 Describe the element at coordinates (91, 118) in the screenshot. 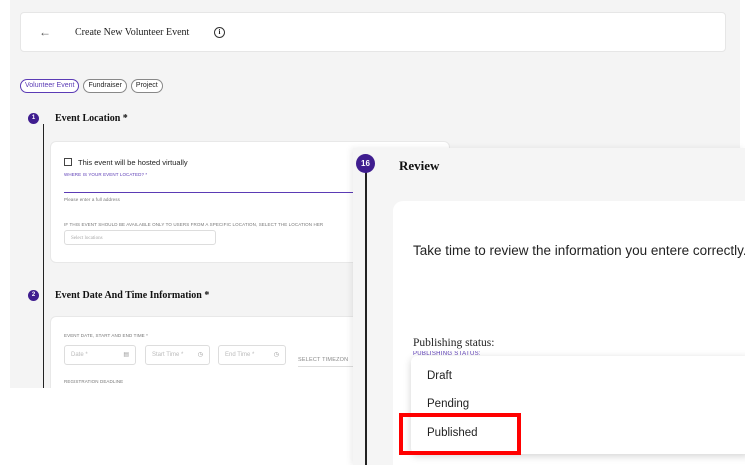

I see `event-location-heading: Event Location *` at that location.